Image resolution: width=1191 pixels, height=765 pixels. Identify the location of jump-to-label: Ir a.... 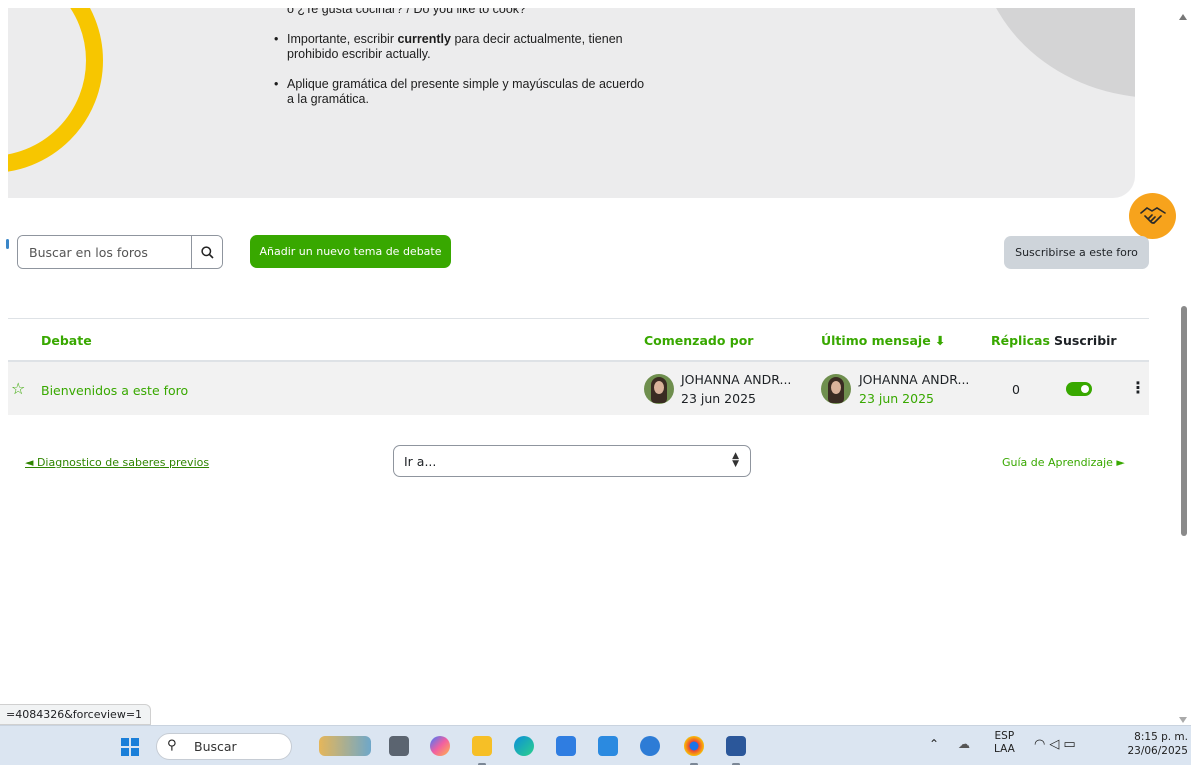
(420, 461).